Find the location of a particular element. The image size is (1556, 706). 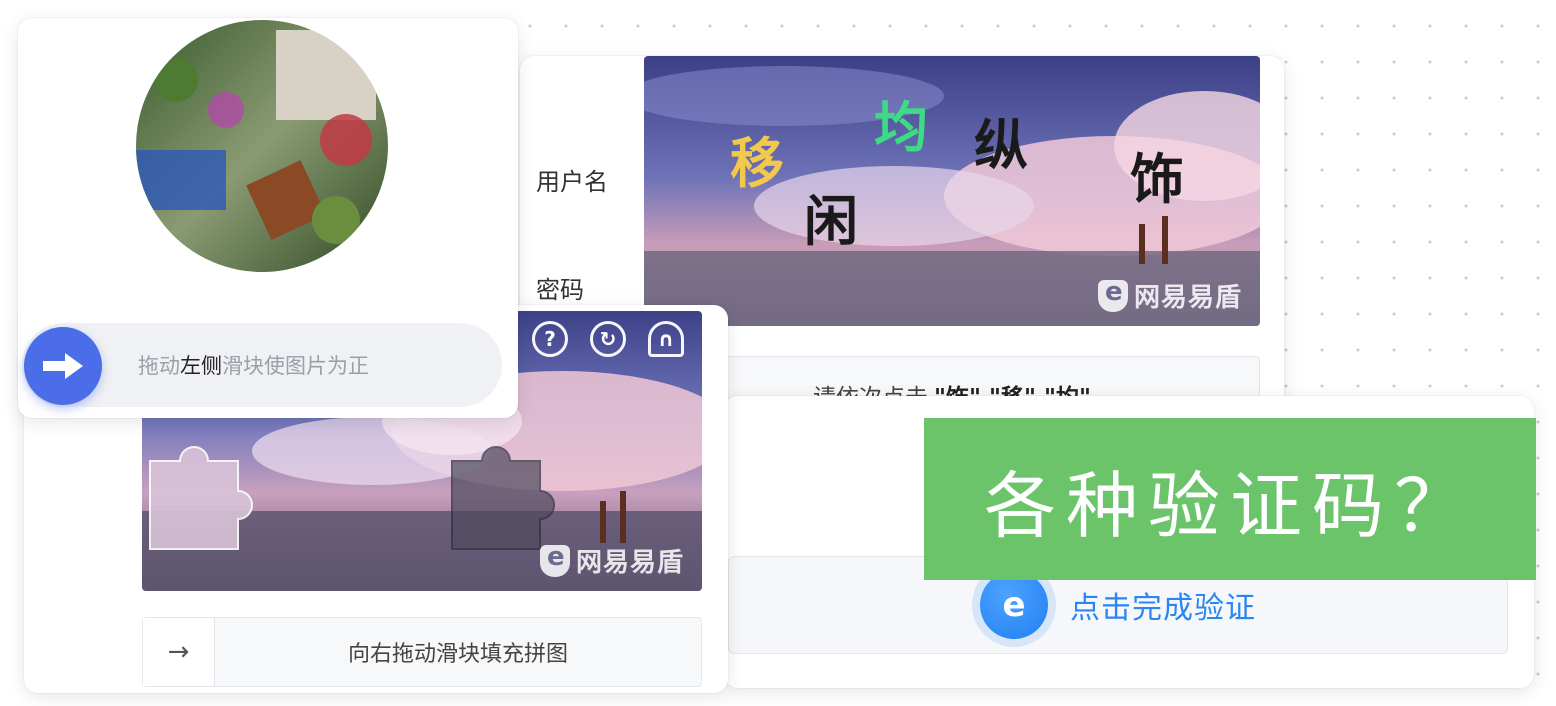

title-banner: 各种验证码？ is located at coordinates (1230, 499).